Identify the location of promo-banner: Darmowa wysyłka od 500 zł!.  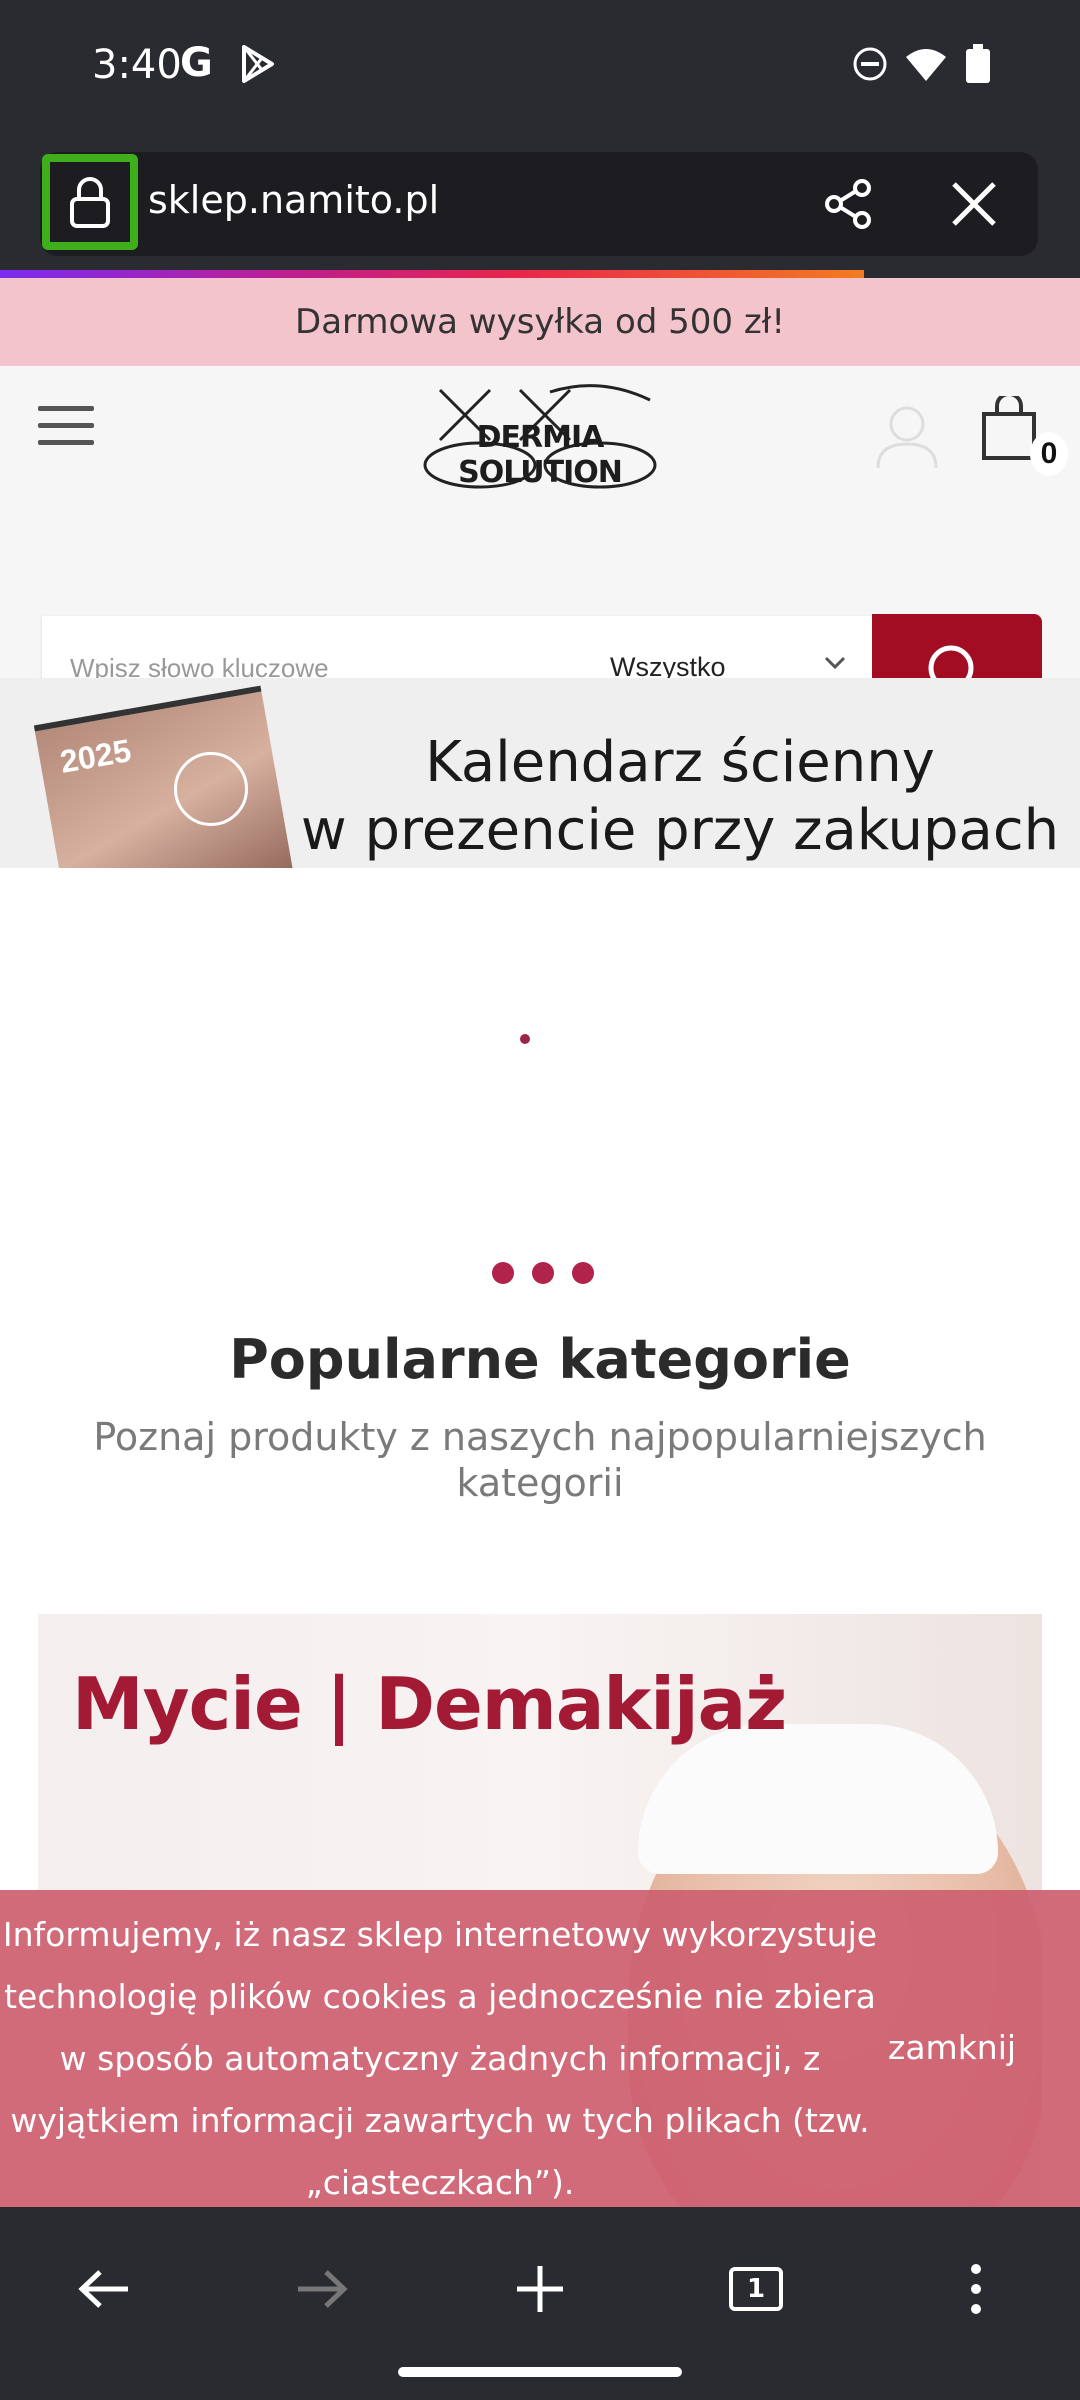
(540, 322).